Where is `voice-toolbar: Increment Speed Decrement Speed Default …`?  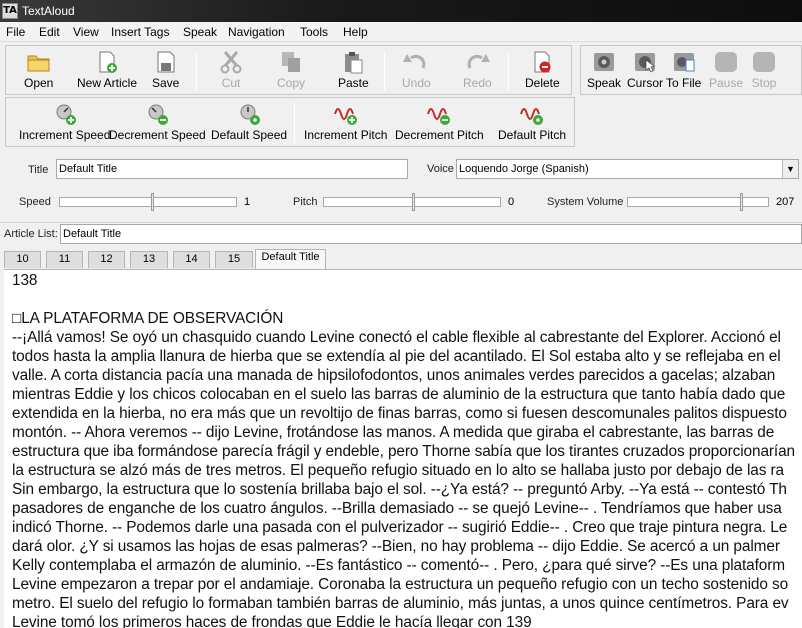 voice-toolbar: Increment Speed Decrement Speed Default … is located at coordinates (290, 122).